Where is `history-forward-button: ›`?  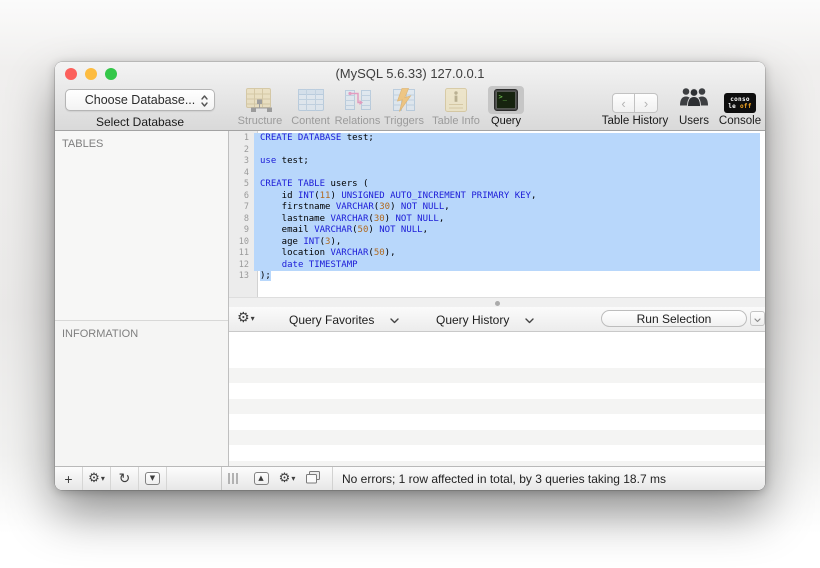
history-forward-button: › is located at coordinates (646, 103).